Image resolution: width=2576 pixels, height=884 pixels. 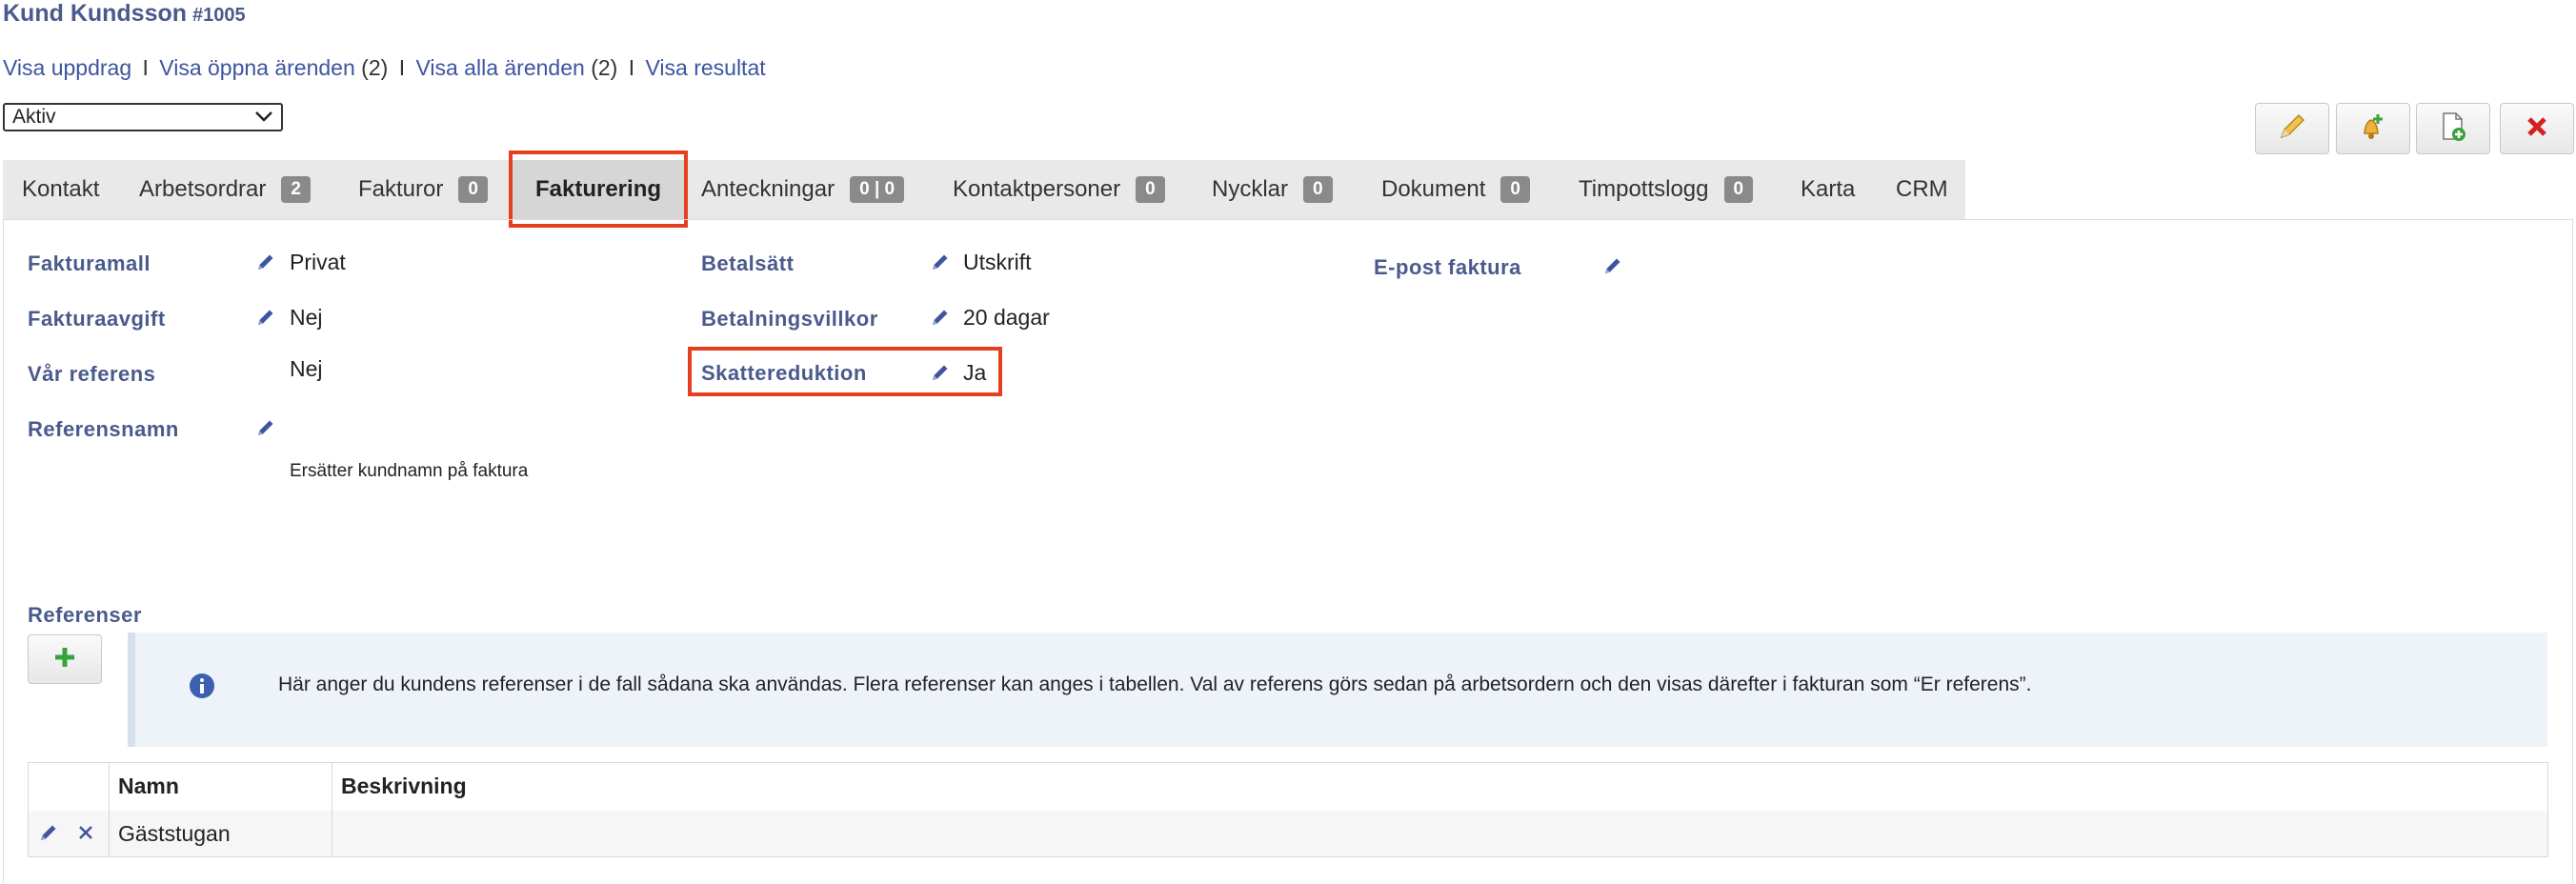 I want to click on tab-kontaktpersoner: Kontaktpersoner 0, so click(x=1059, y=190).